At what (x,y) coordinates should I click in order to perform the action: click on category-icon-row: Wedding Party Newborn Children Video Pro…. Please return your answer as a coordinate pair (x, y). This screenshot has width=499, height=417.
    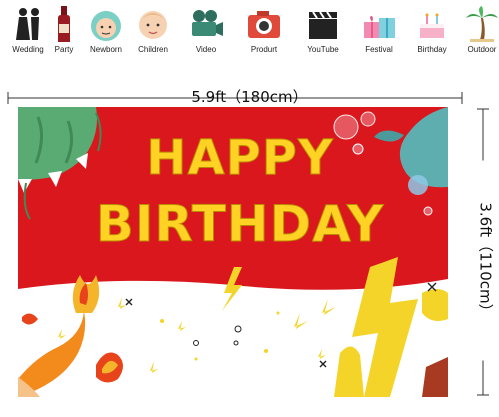
    Looking at the image, I should click on (249, 31).